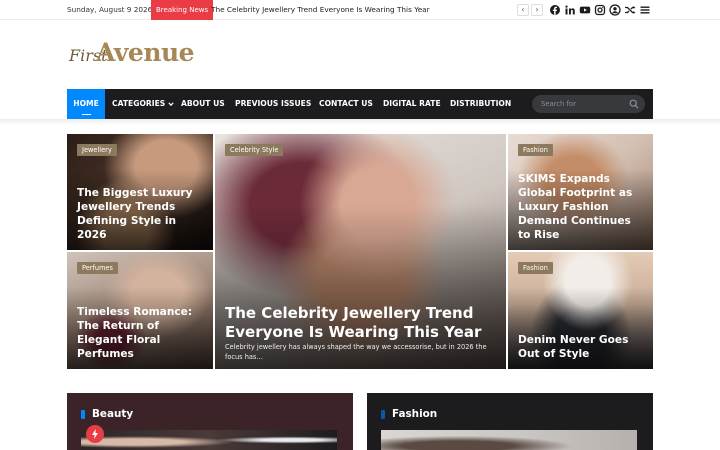 Image resolution: width=720 pixels, height=450 pixels. Describe the element at coordinates (555, 10) in the screenshot. I see `facebook-icon` at that location.